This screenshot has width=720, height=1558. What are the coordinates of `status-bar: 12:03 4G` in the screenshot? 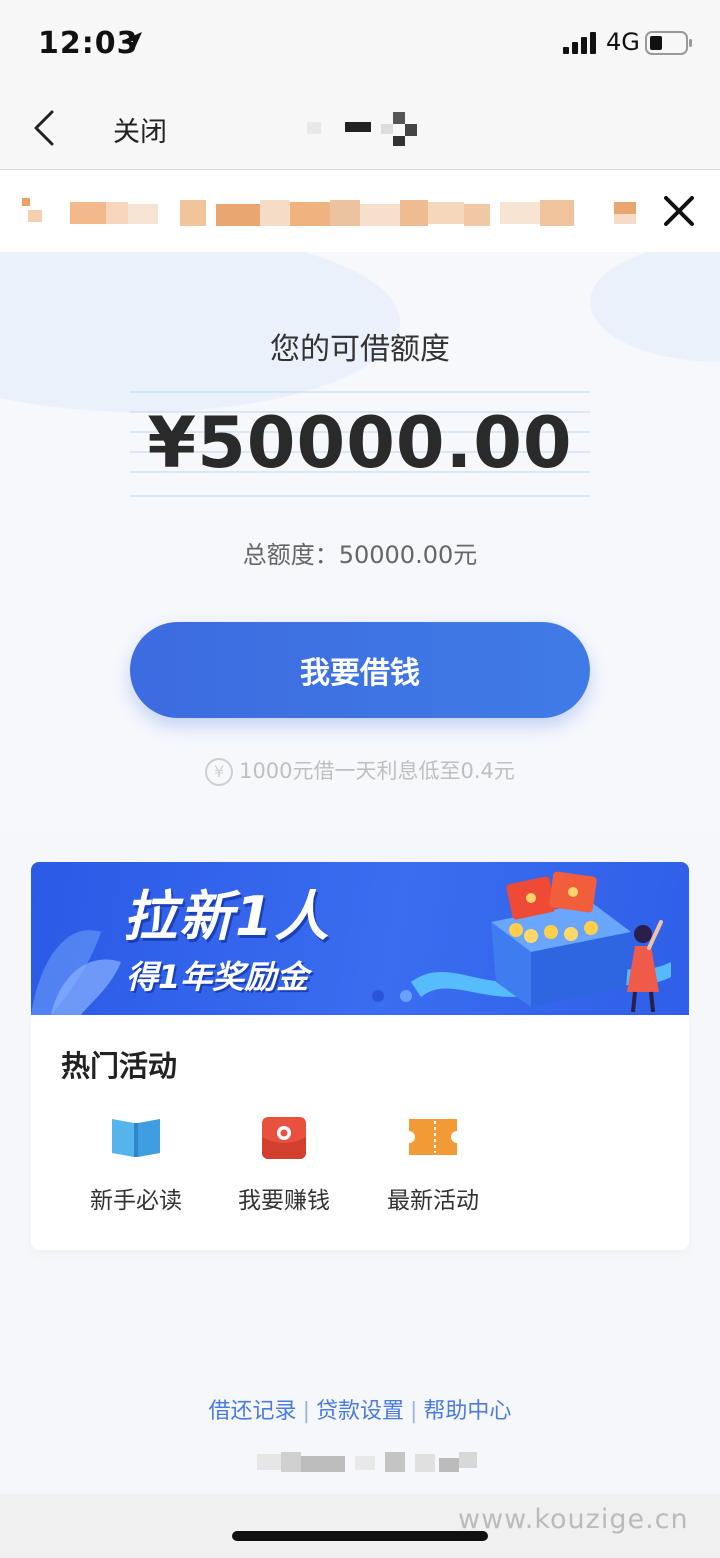 It's located at (360, 44).